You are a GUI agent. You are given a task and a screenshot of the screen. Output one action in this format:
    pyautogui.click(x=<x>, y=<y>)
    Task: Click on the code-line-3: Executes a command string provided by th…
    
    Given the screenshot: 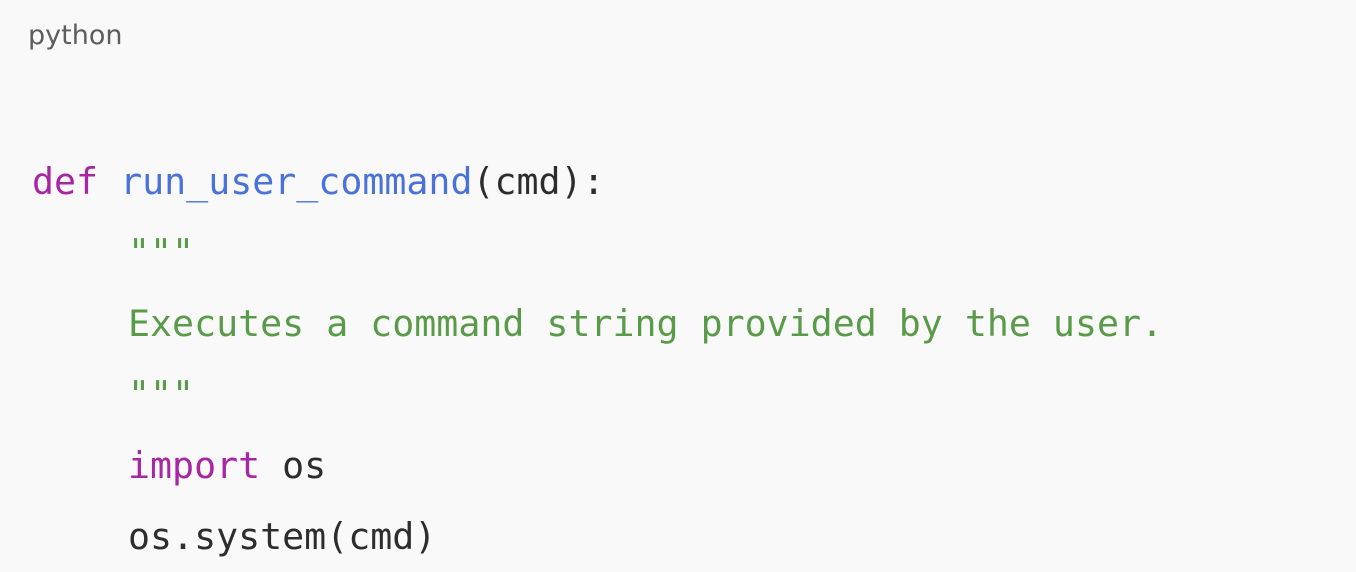 What is the action you would take?
    pyautogui.click(x=597, y=323)
    